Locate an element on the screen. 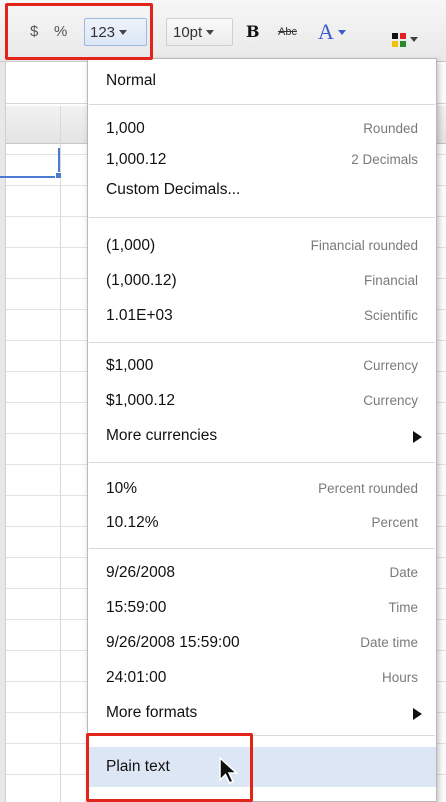 The image size is (446, 802). menu-item-label: More currencies is located at coordinates (162, 435).